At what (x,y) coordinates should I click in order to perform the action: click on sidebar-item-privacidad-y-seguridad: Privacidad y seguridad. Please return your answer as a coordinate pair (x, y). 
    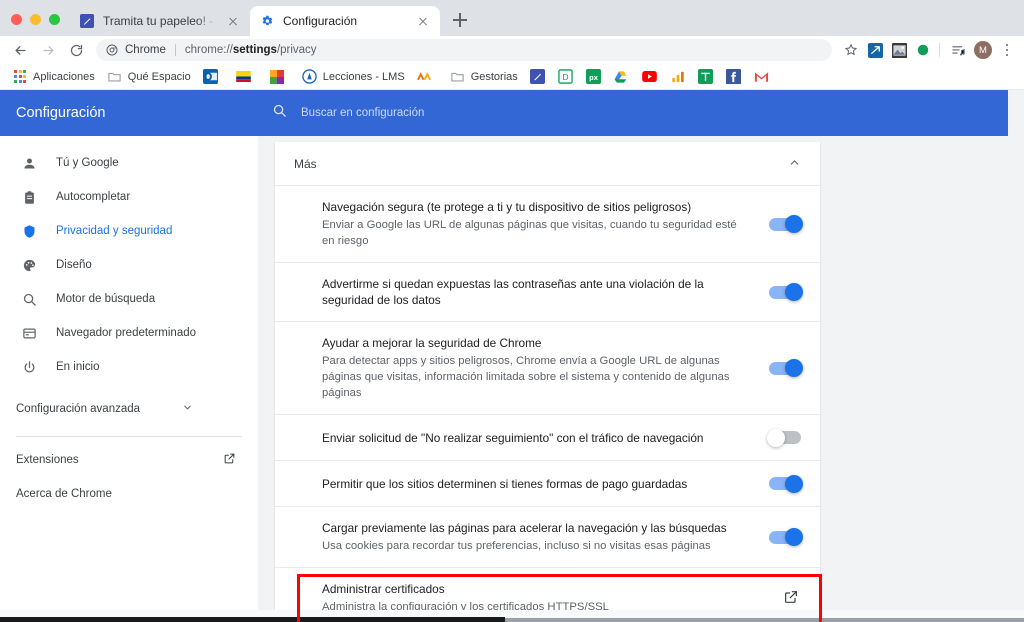
    Looking at the image, I should click on (129, 231).